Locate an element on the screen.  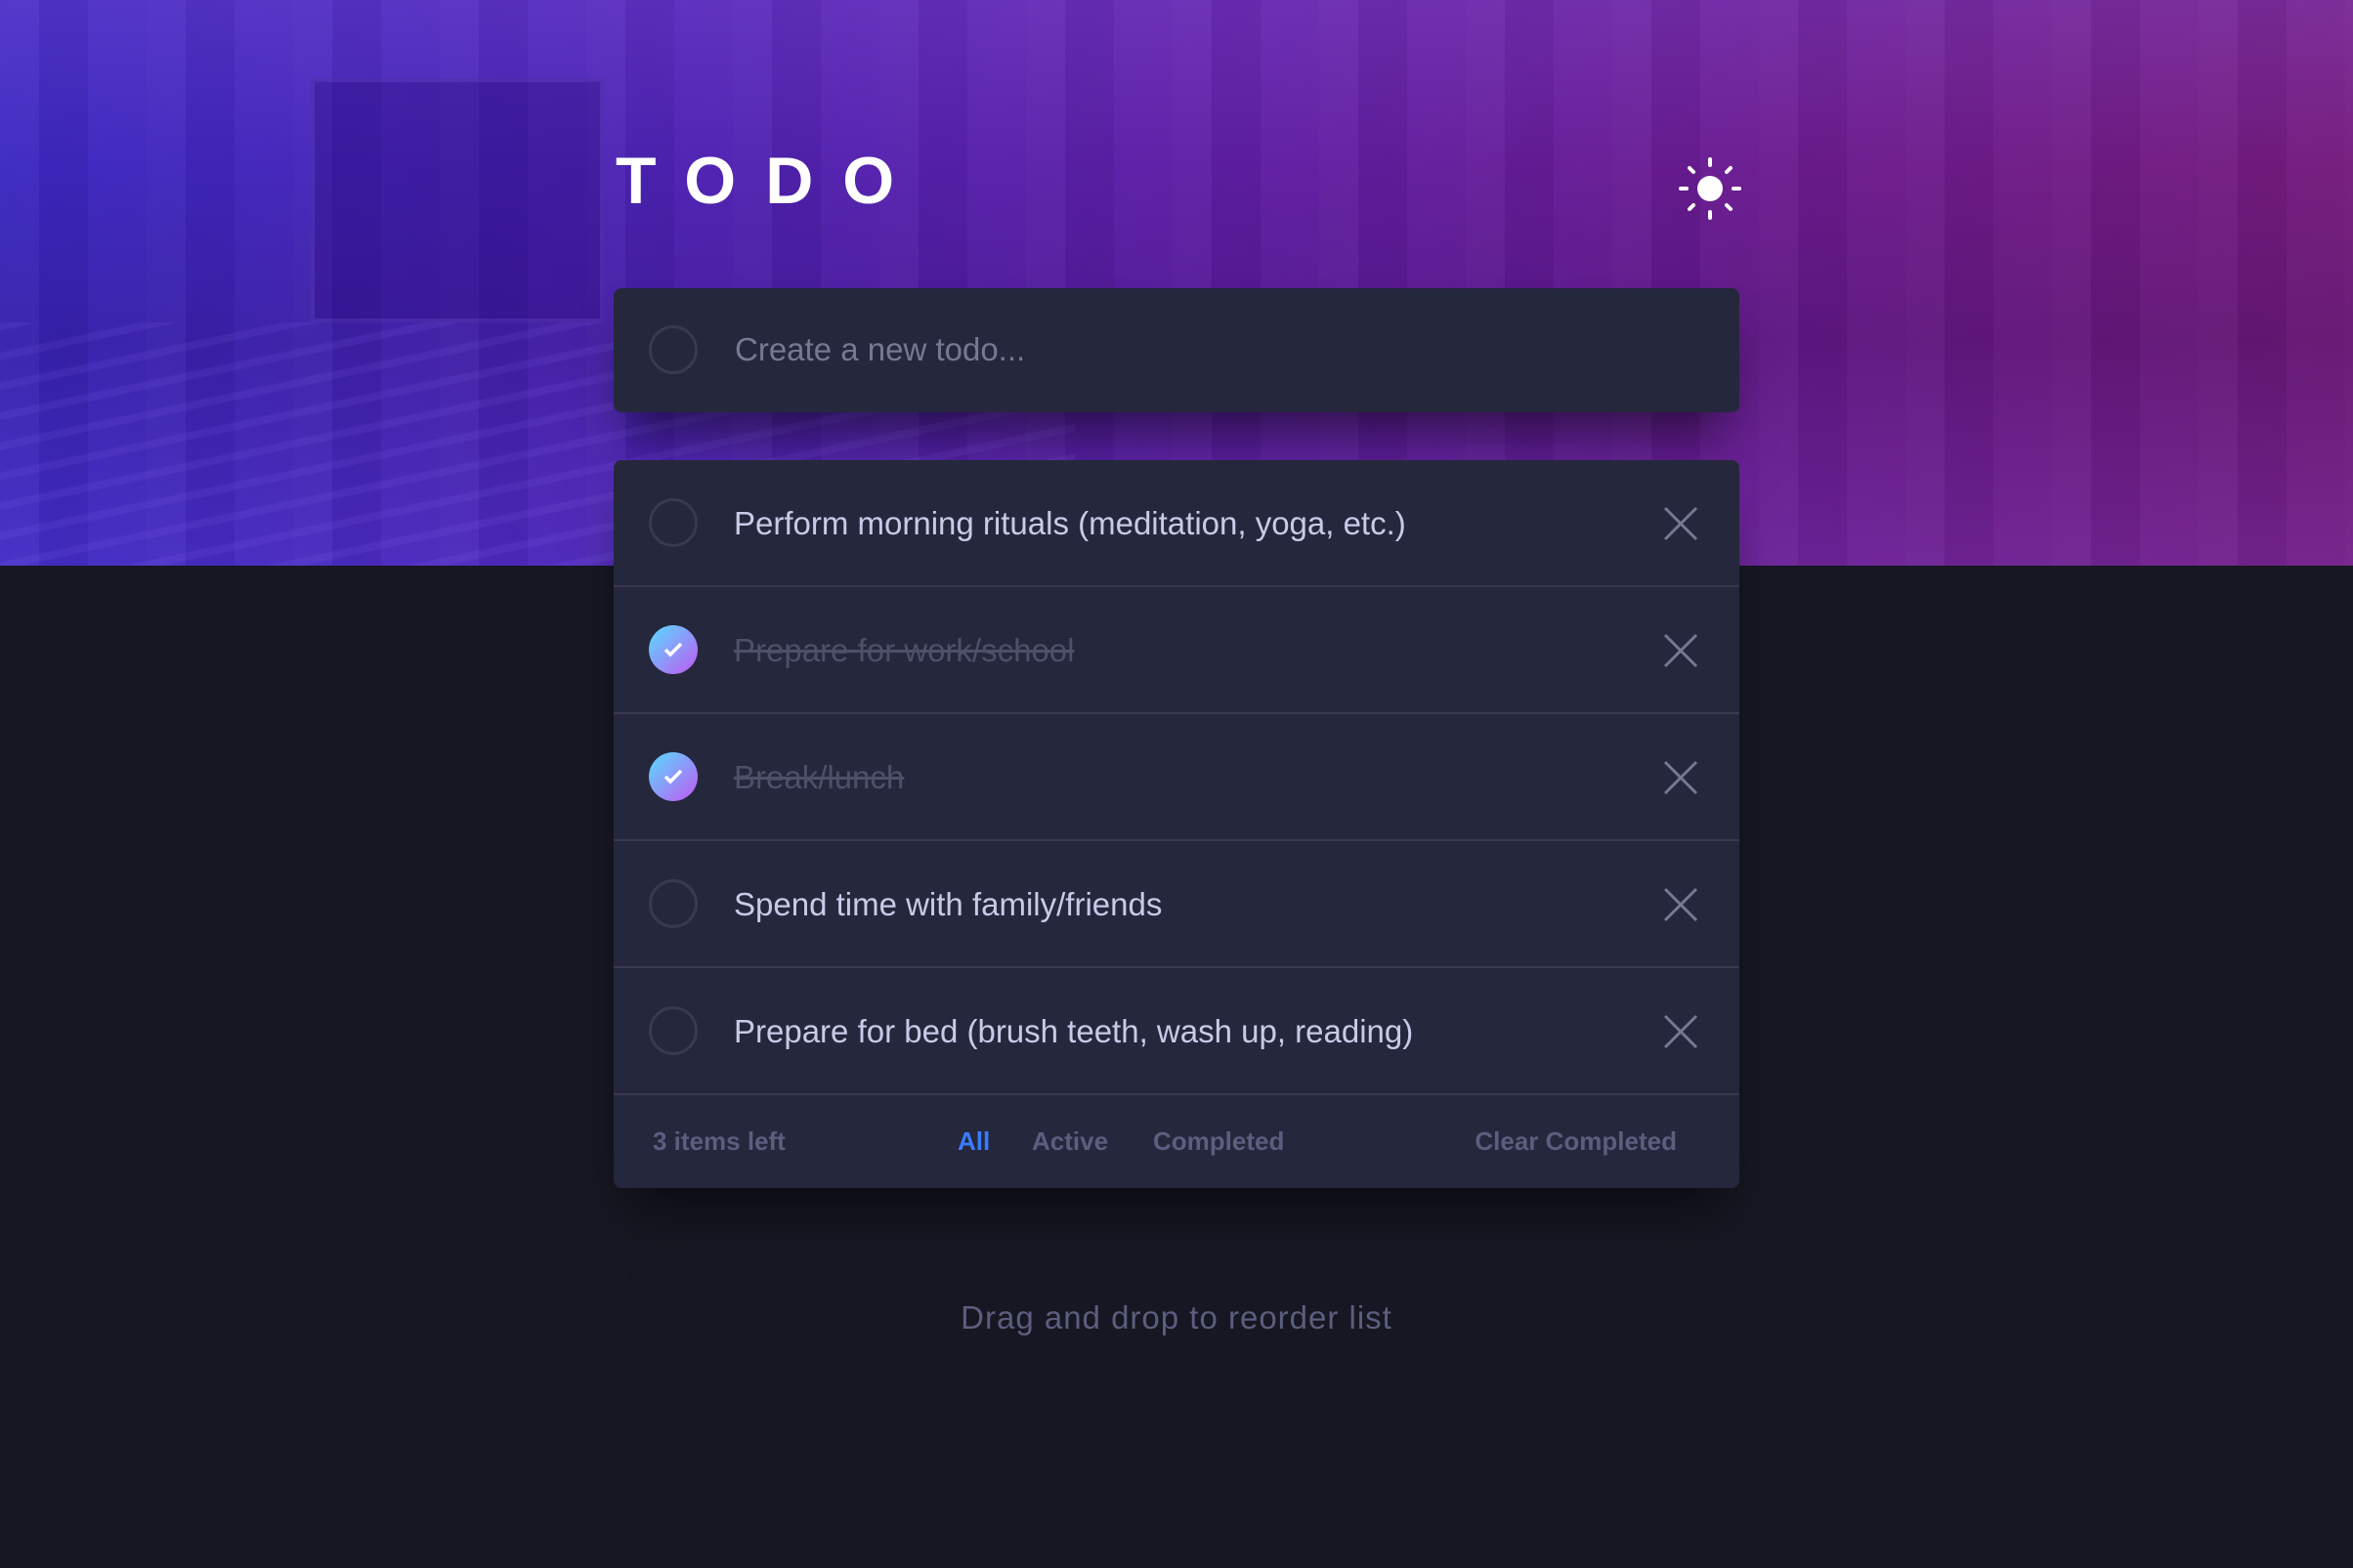
background-photo-door is located at coordinates (457, 200).